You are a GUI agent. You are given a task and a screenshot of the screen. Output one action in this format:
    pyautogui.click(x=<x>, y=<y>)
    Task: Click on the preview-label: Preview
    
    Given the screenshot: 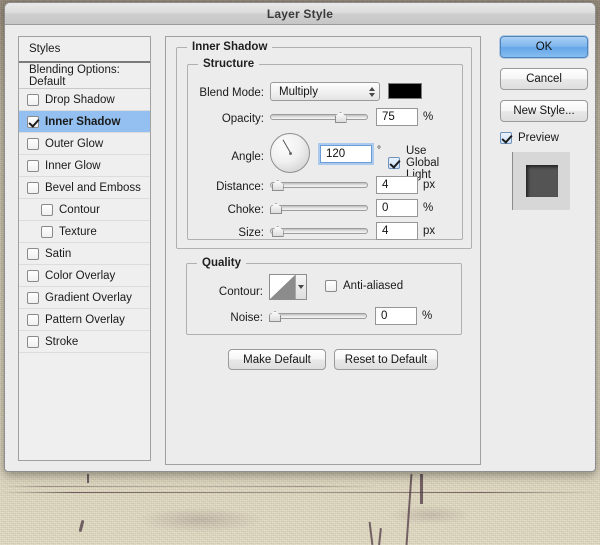 What is the action you would take?
    pyautogui.click(x=538, y=138)
    